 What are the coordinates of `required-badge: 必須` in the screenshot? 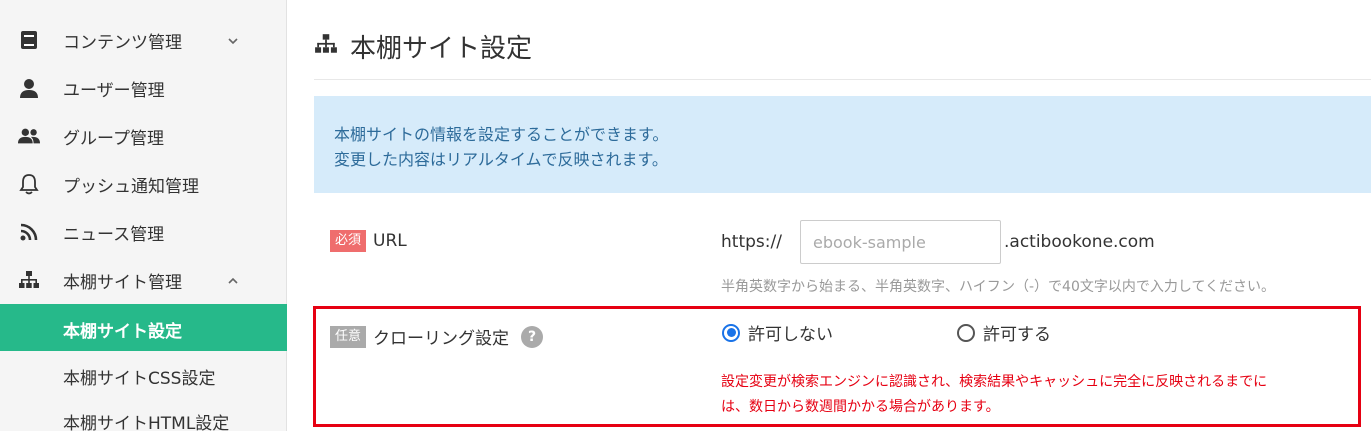 It's located at (348, 241).